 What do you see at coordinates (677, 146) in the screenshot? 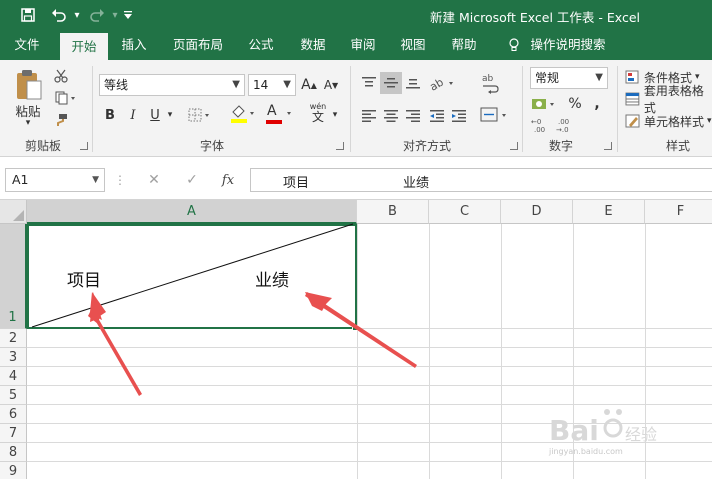
I see `styles-group-label: 样式` at bounding box center [677, 146].